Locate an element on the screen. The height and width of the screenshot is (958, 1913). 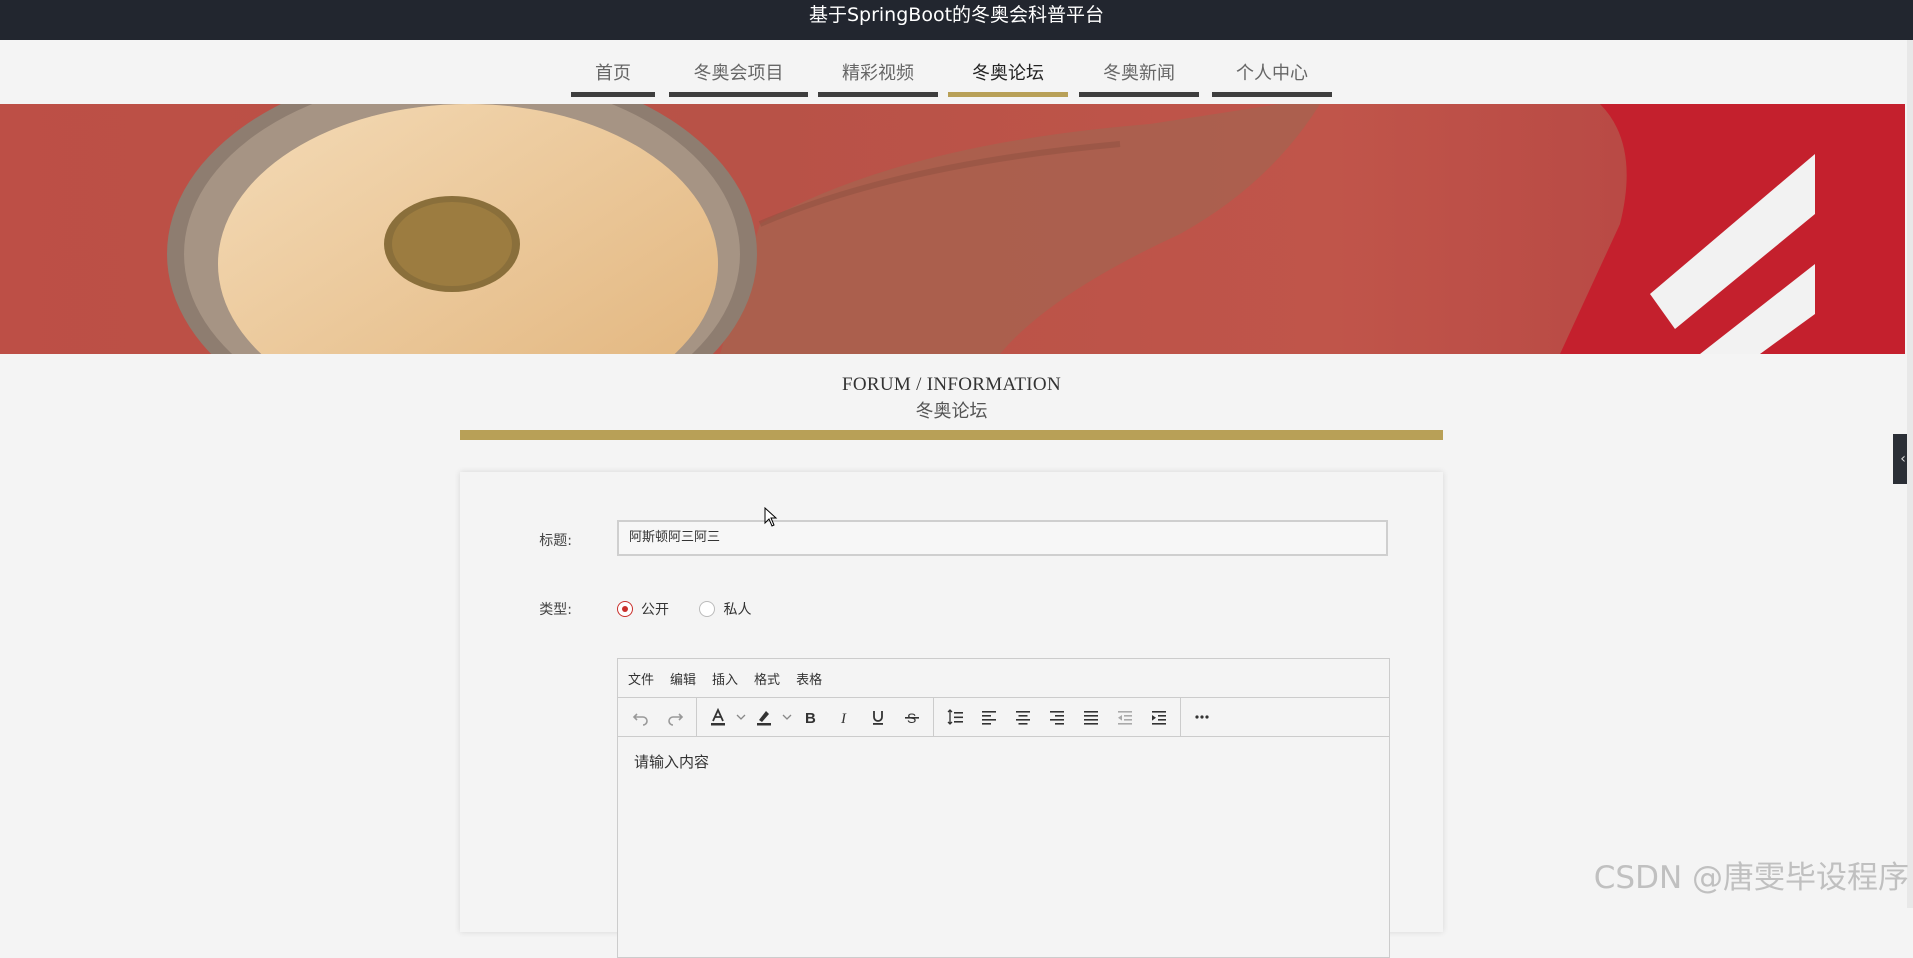
indent-icon is located at coordinates (1159, 717).